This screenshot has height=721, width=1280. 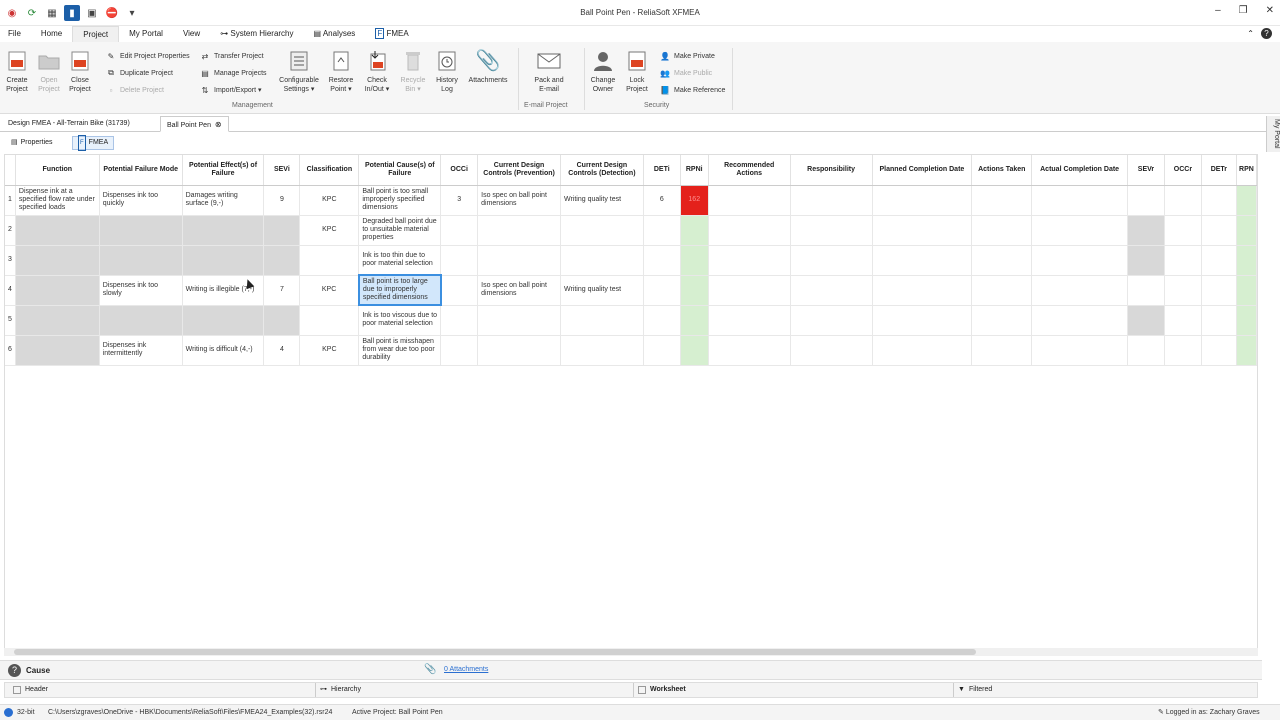 I want to click on header-occr: OCCr, so click(x=1183, y=170).